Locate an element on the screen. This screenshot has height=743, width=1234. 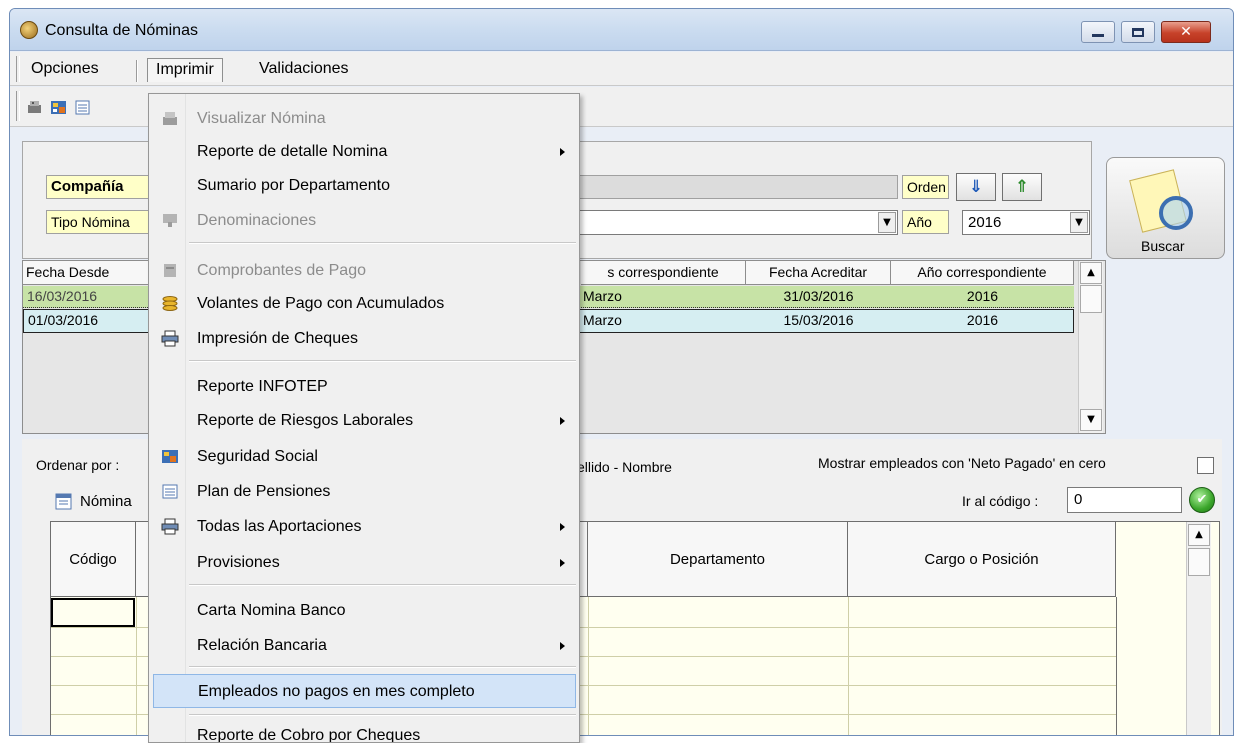
show-zero-checkbox is located at coordinates (1205, 465).